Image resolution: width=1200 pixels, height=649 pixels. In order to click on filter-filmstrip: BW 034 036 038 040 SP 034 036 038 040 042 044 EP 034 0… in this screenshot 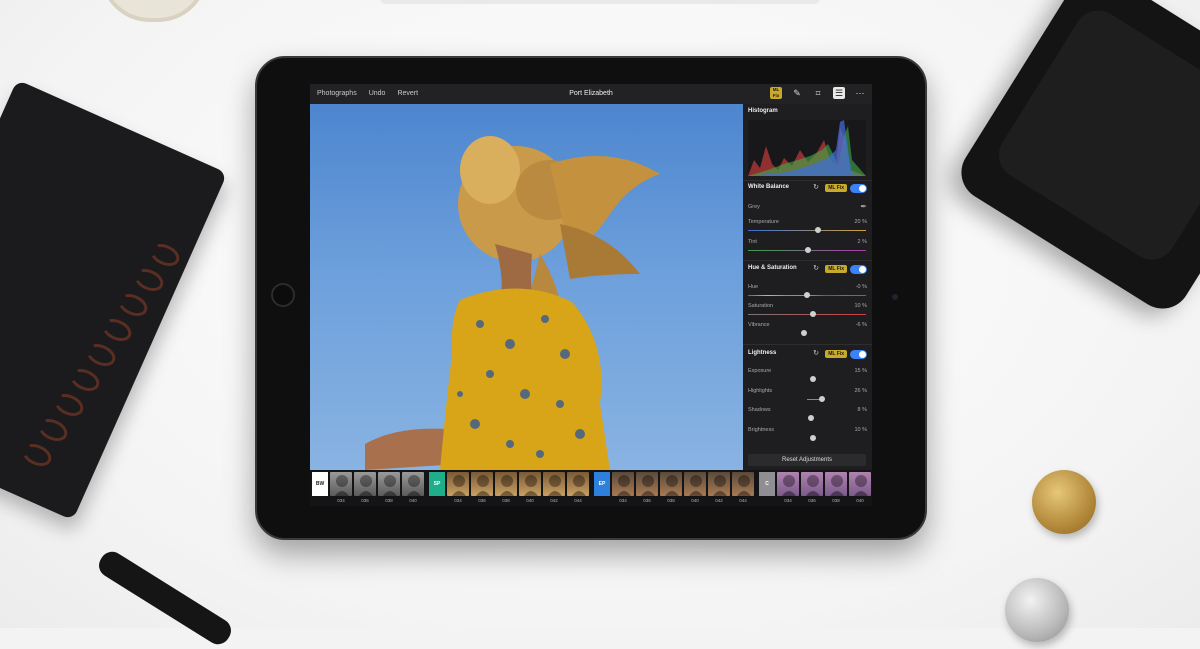, I will do `click(591, 488)`.